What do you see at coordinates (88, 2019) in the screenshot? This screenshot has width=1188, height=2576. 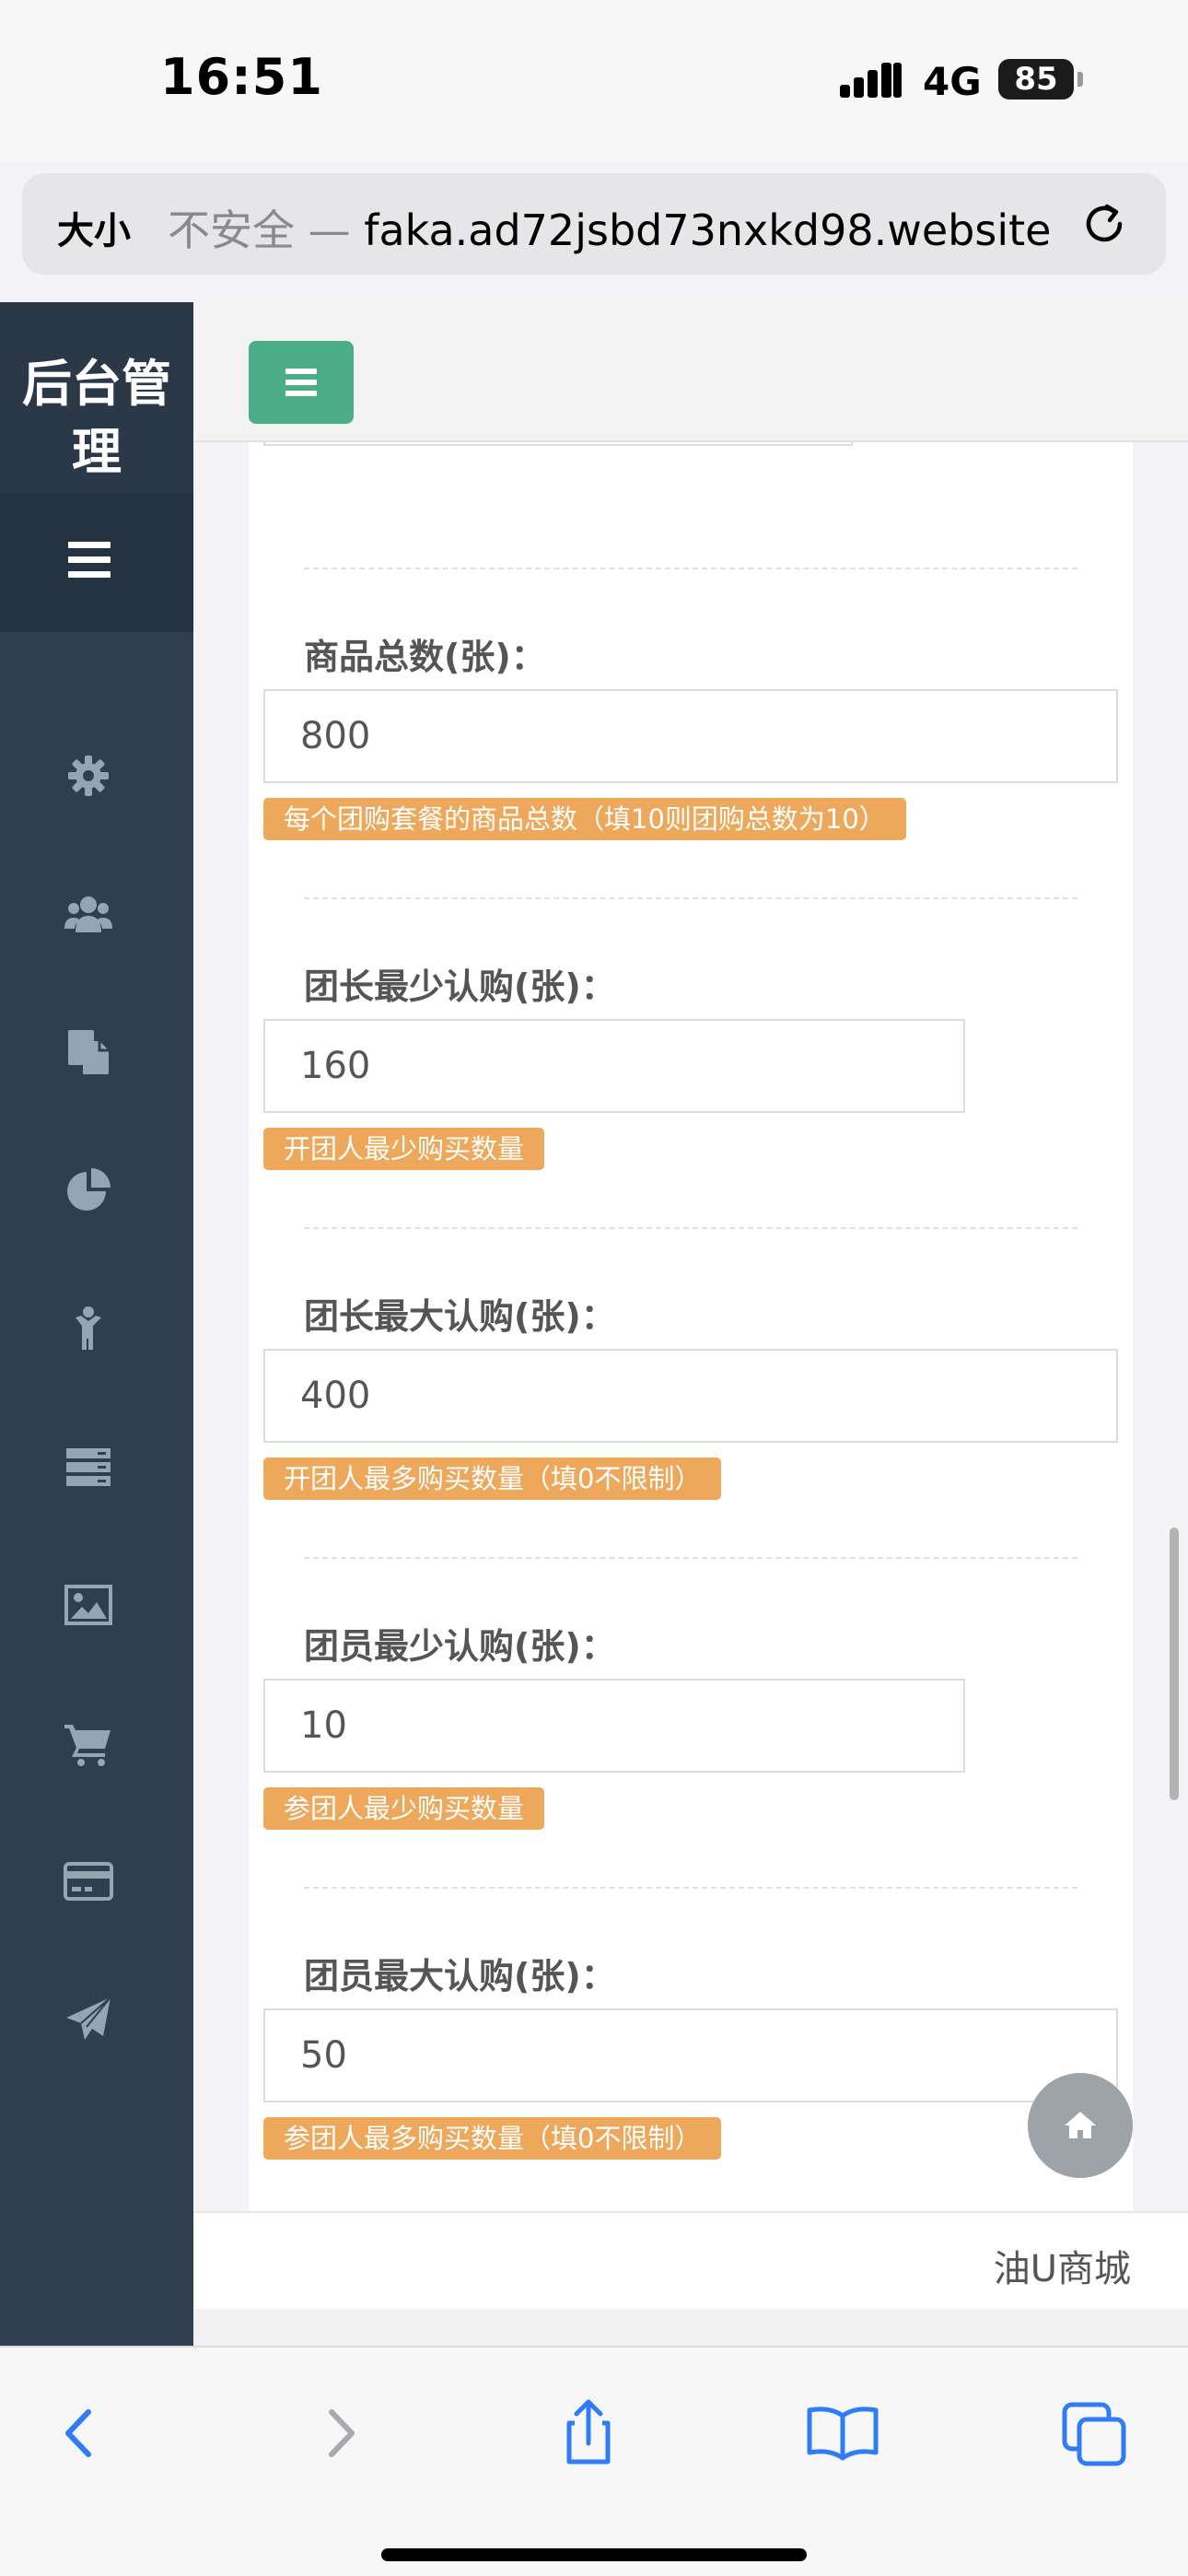 I see `paper-plane-icon` at bounding box center [88, 2019].